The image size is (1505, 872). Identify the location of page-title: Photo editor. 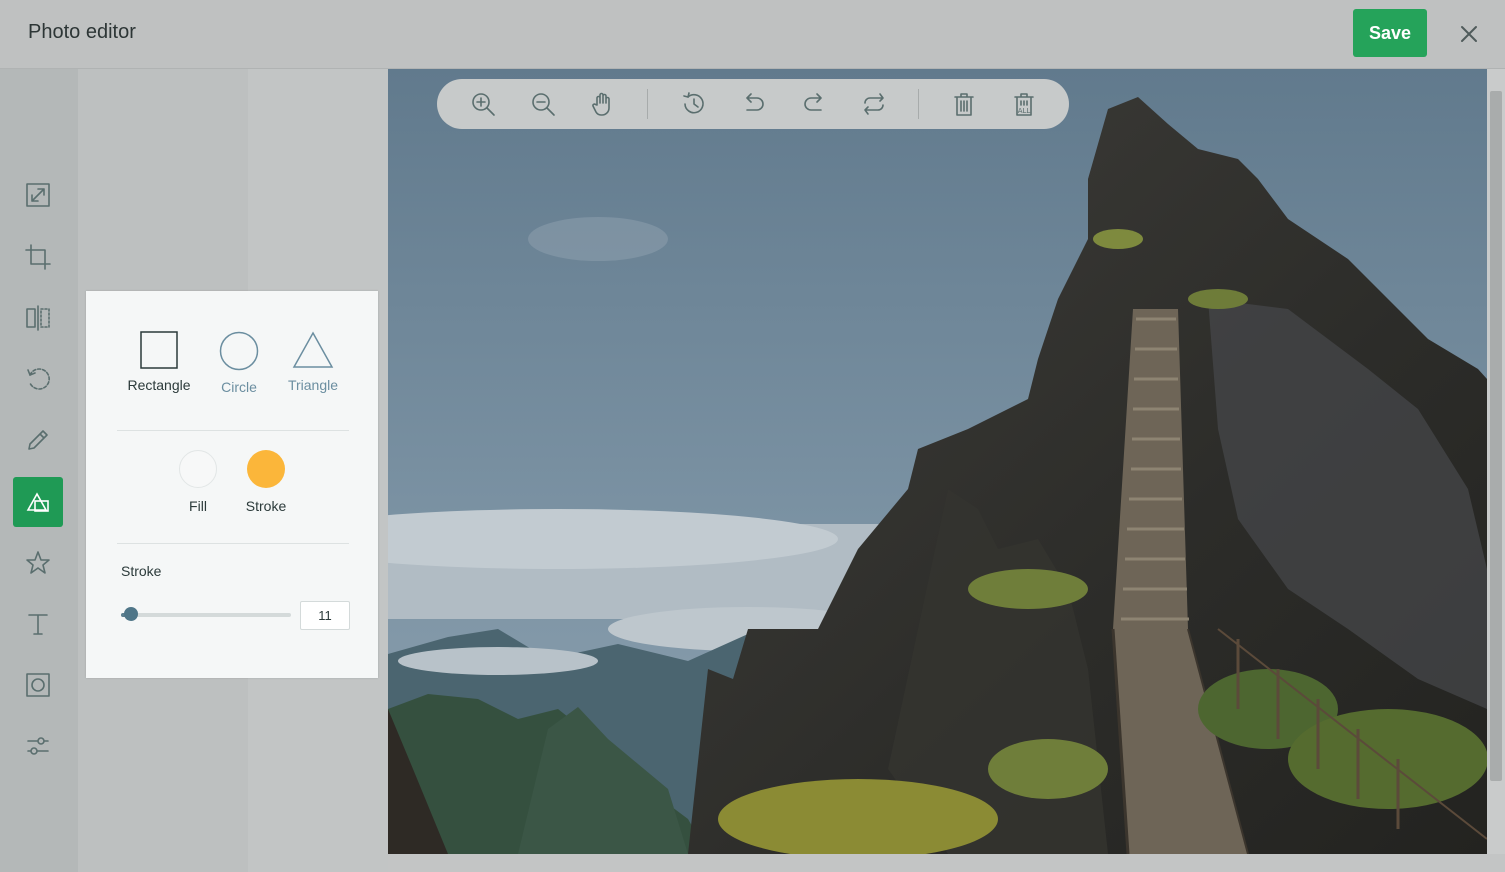
(82, 32).